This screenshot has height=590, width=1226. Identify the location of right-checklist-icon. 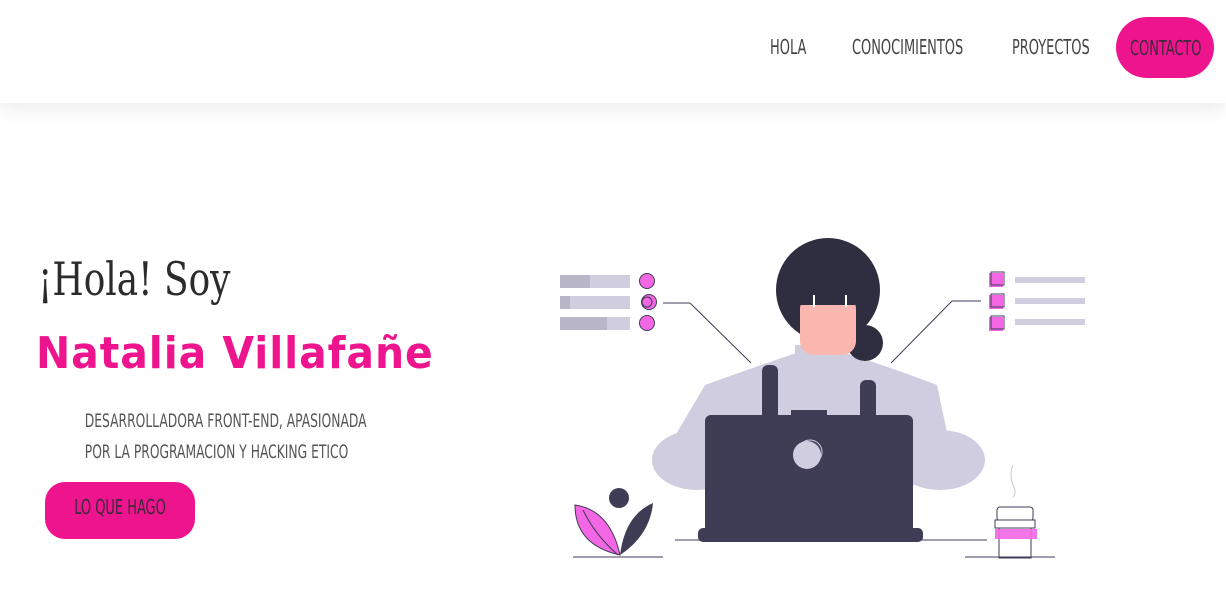
(1037, 301).